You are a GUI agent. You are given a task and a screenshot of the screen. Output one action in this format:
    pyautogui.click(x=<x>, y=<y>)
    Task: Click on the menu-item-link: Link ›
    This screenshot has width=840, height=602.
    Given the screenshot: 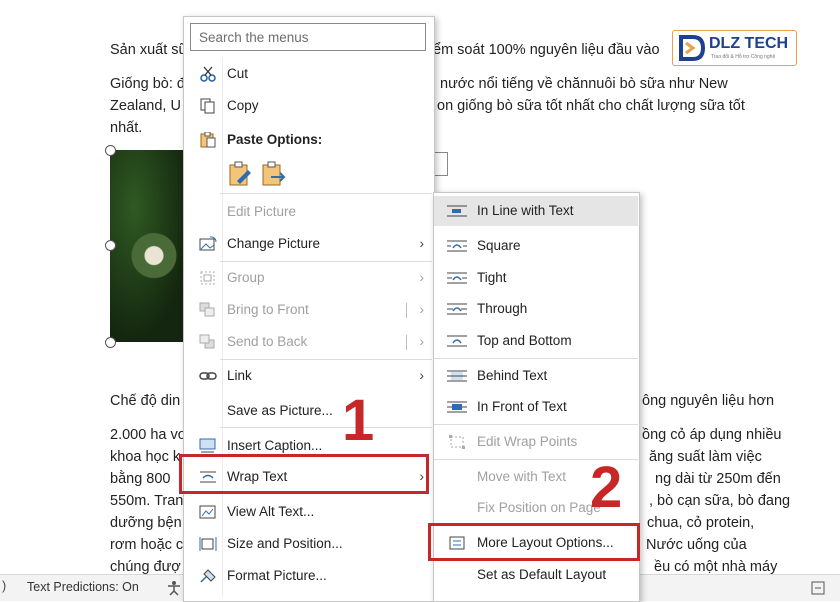 What is the action you would take?
    pyautogui.click(x=308, y=376)
    